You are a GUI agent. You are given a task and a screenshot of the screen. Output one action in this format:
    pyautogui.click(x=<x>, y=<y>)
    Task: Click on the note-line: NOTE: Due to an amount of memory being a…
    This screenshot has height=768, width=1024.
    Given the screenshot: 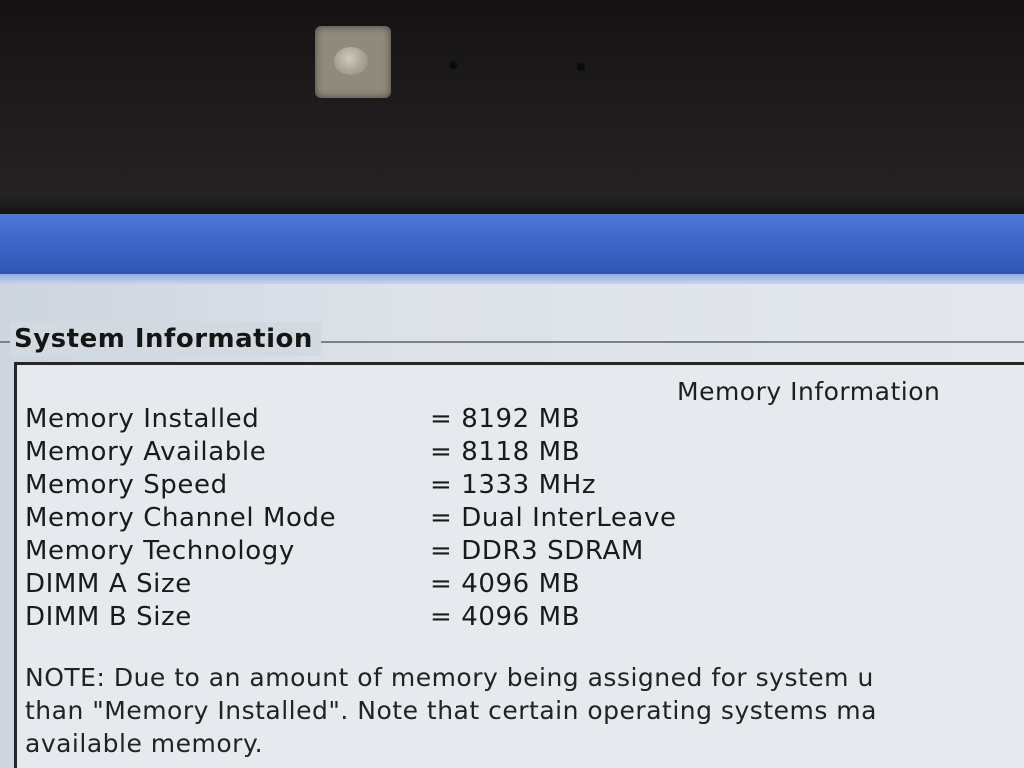 What is the action you would take?
    pyautogui.click(x=449, y=677)
    